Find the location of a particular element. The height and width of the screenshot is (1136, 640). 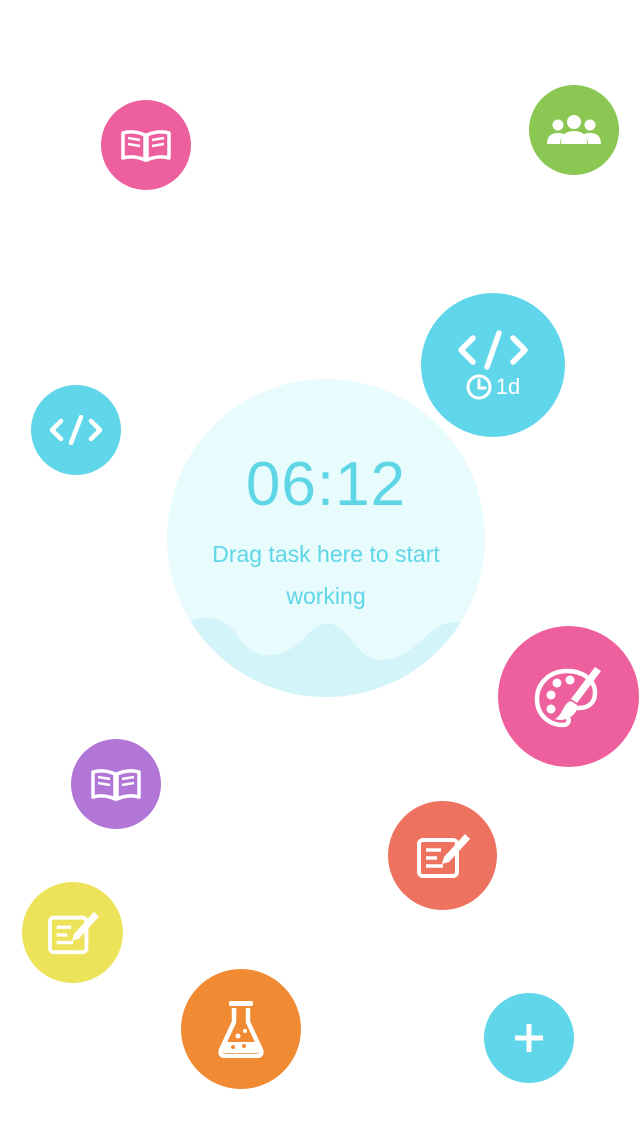

timer-drop-zone: 06:12 Drag task here to start working is located at coordinates (326, 538).